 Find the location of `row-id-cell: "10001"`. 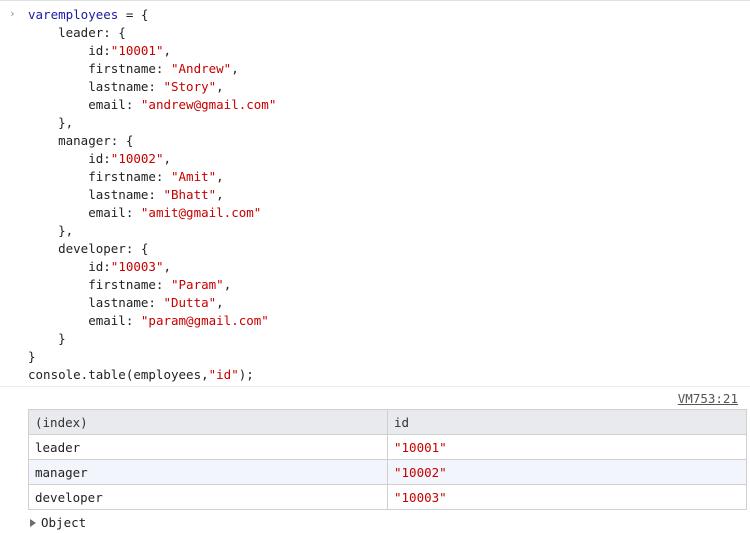

row-id-cell: "10001" is located at coordinates (567, 447).